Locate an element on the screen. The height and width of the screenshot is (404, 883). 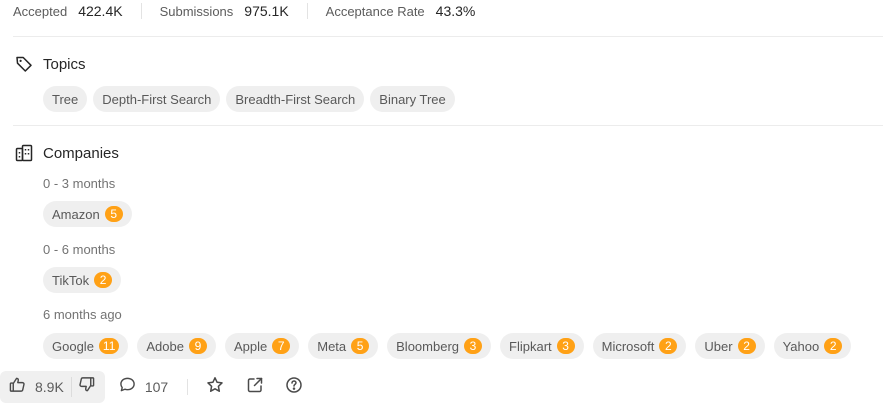
period-label: 0 - 3 months is located at coordinates (79, 183).